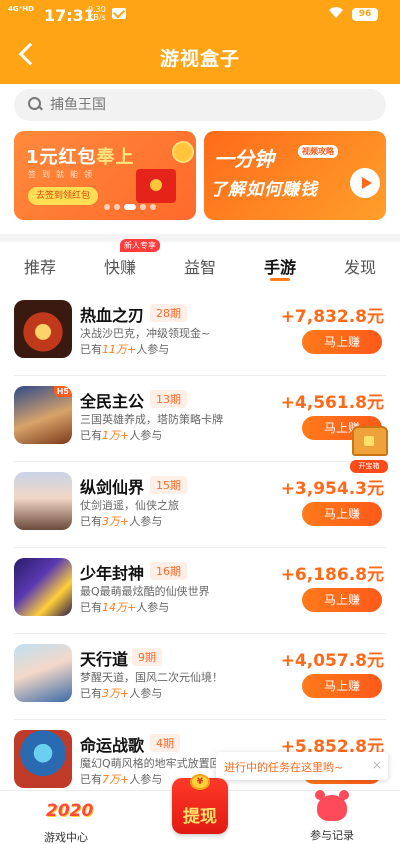  I want to click on game-description: 梦醒天道，国风二次元仙境！, so click(151, 677).